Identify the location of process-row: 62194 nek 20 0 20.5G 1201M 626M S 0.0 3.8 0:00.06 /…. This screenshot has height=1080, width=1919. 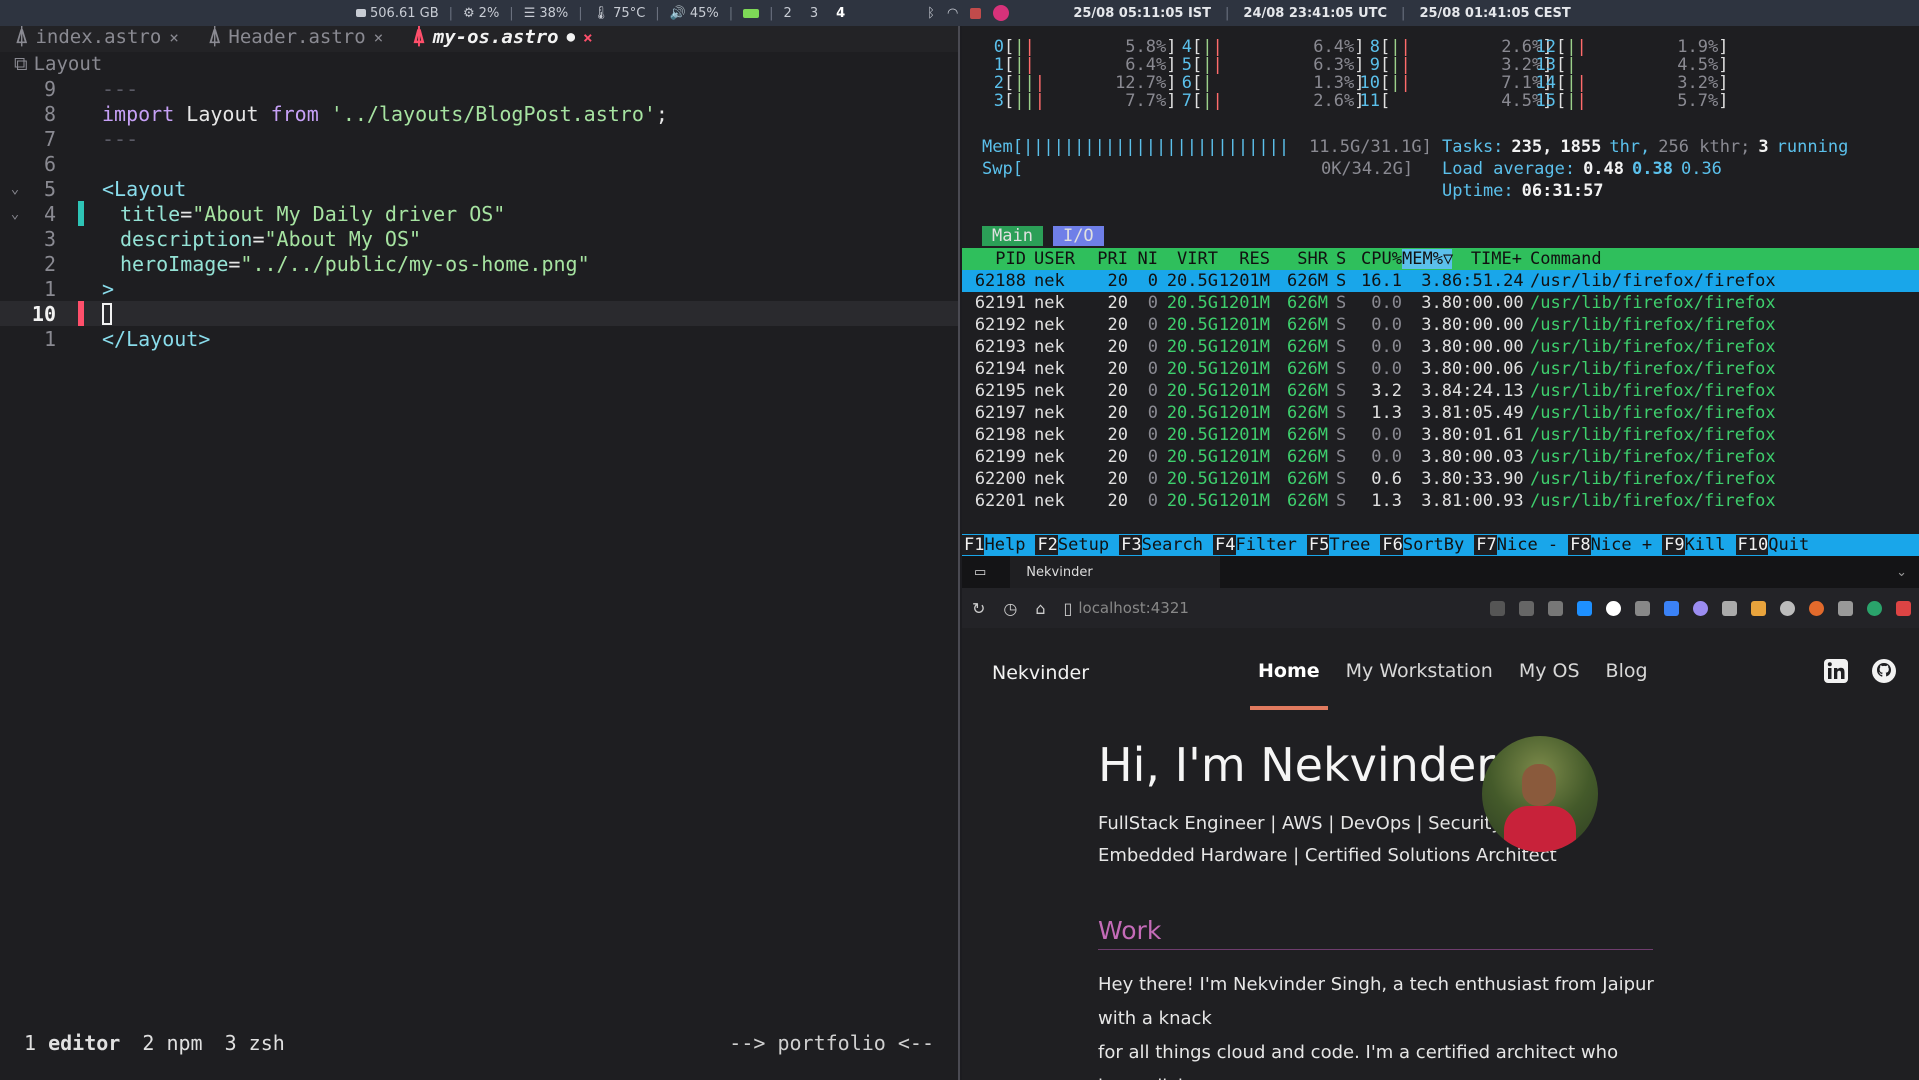
(1440, 369).